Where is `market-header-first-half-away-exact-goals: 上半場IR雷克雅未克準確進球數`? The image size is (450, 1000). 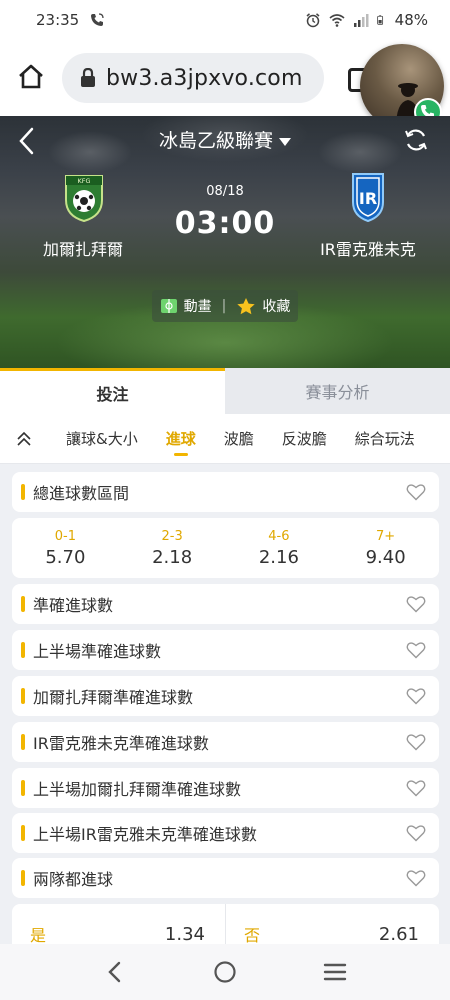
market-header-first-half-away-exact-goals: 上半場IR雷克雅未克準確進球數 is located at coordinates (225, 833).